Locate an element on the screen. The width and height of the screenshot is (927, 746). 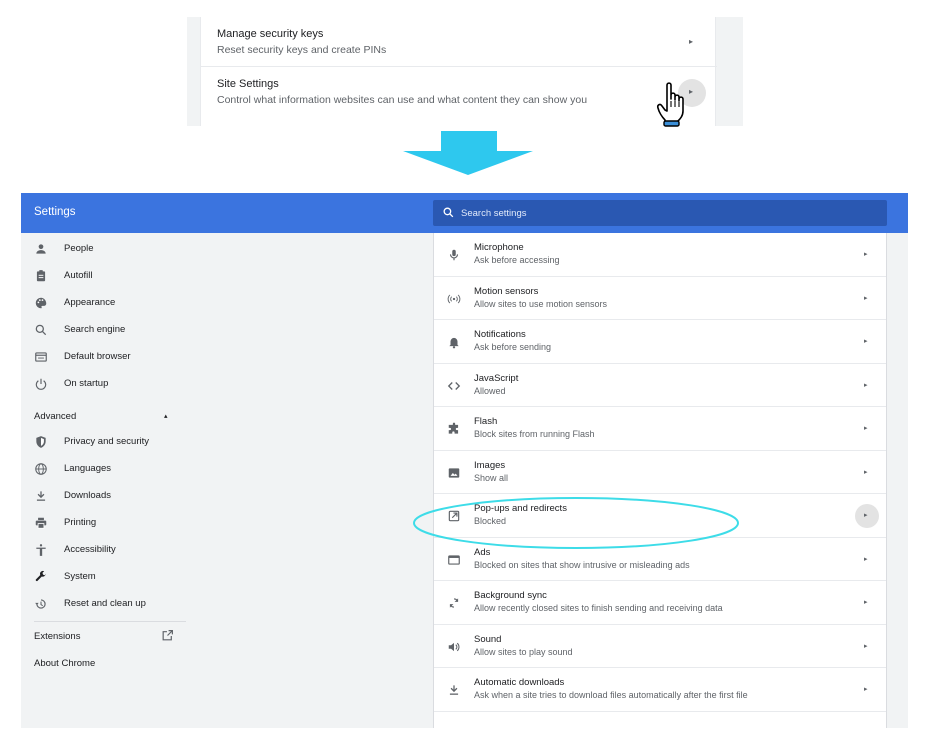
speaker-icon is located at coordinates (454, 646).